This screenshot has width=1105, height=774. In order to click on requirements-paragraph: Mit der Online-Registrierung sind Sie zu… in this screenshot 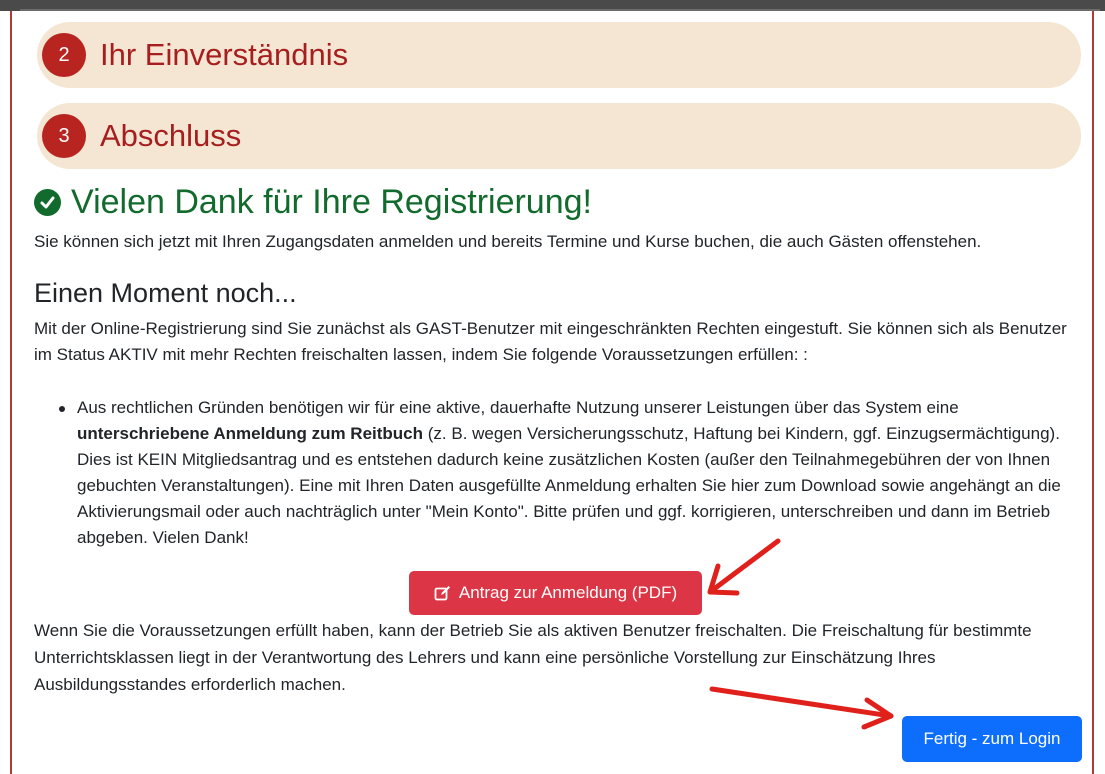, I will do `click(550, 341)`.